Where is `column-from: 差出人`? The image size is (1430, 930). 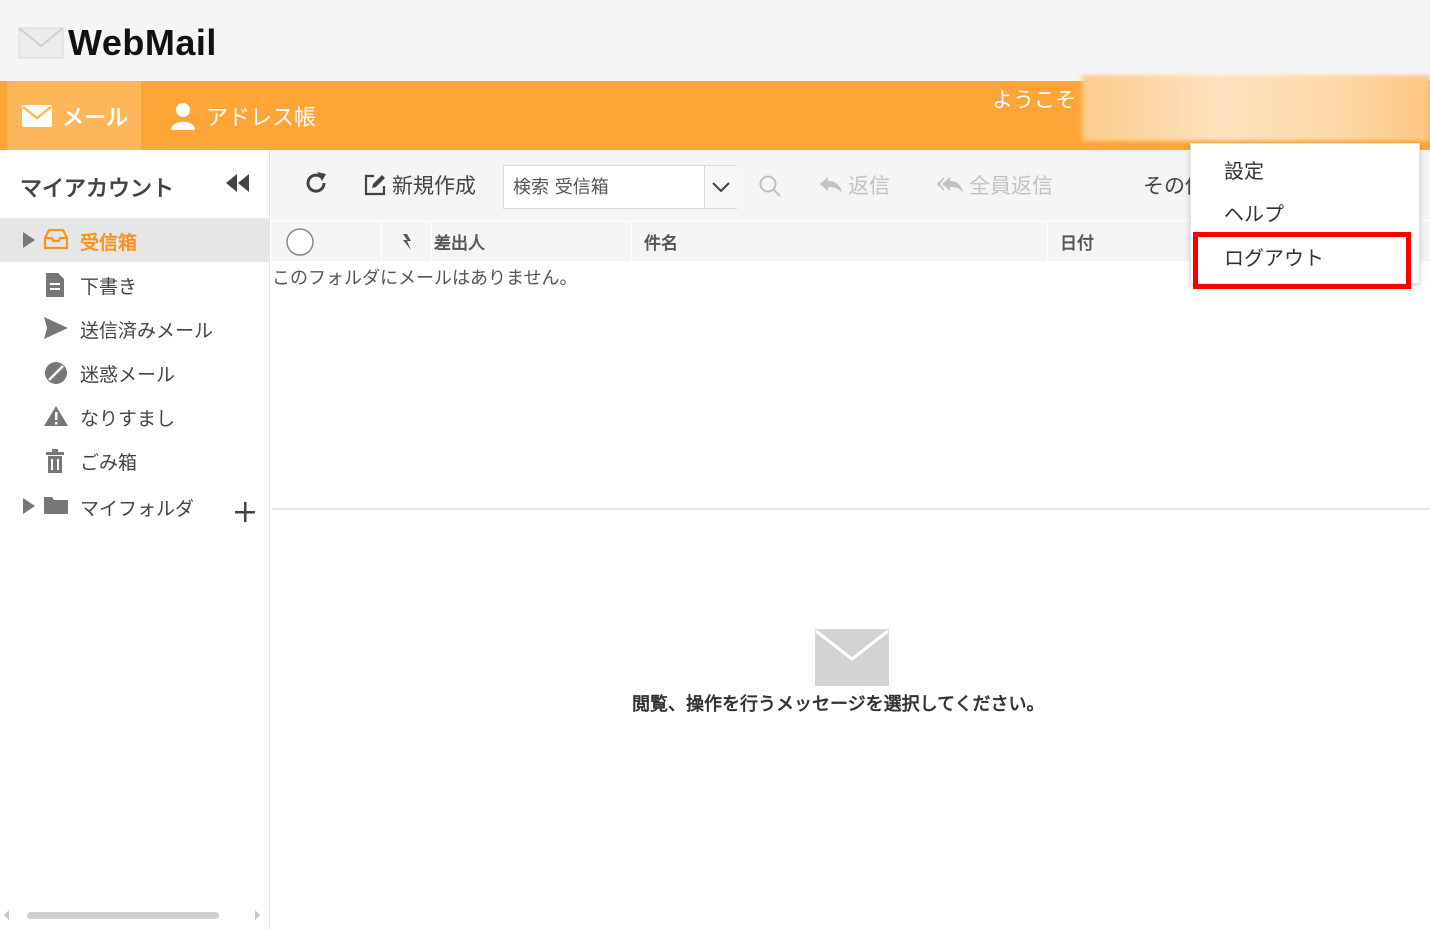
column-from: 差出人 is located at coordinates (531, 241).